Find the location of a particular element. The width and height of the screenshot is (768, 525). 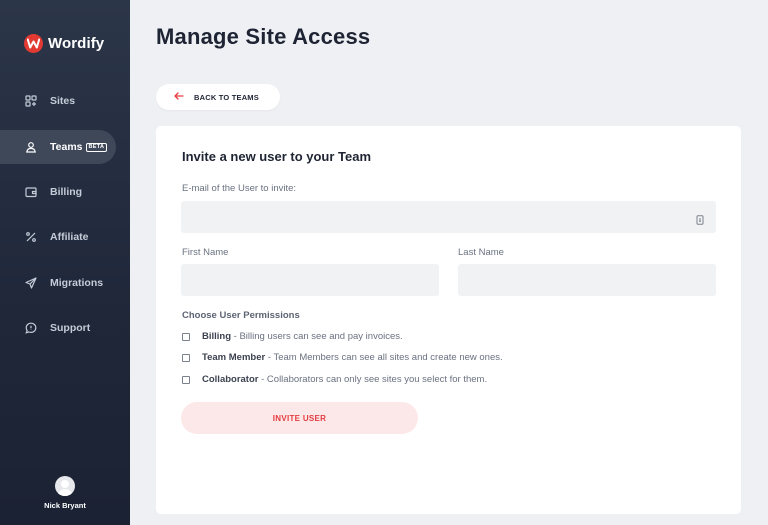

email-input is located at coordinates (448, 217).